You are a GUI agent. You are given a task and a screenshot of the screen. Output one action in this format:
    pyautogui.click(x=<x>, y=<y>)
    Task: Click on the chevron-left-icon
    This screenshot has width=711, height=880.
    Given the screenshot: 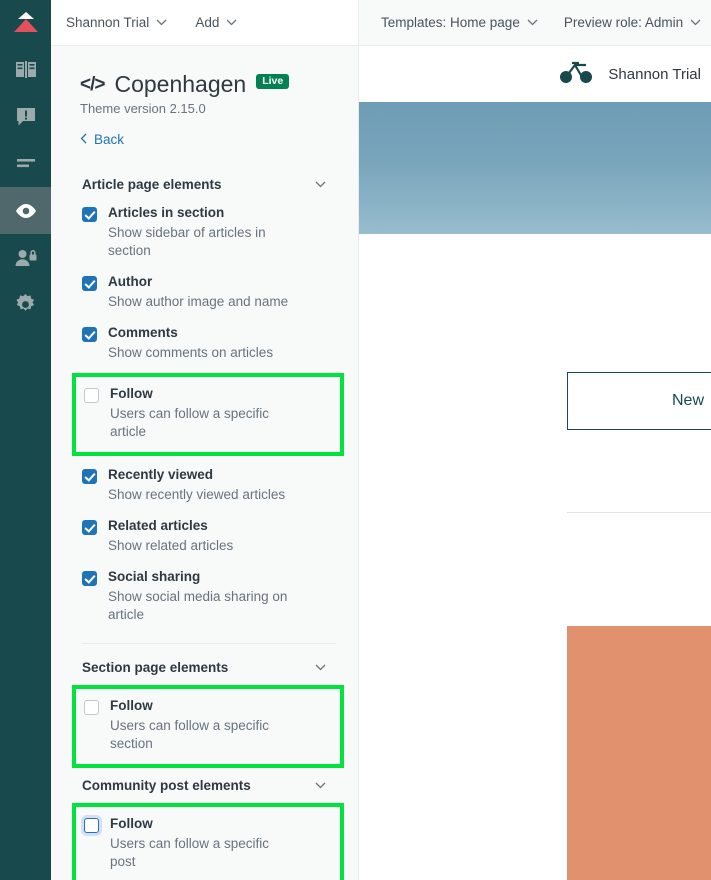 What is the action you would take?
    pyautogui.click(x=83, y=139)
    